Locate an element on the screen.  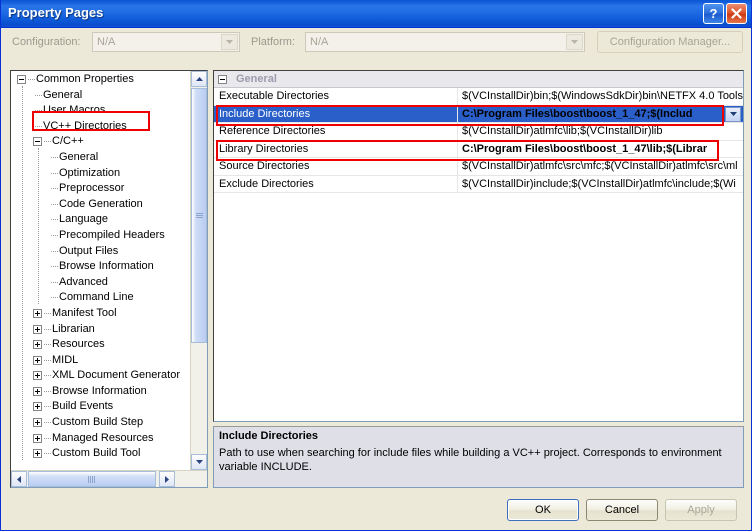
tree-item-label: Language is located at coordinates (83, 219).